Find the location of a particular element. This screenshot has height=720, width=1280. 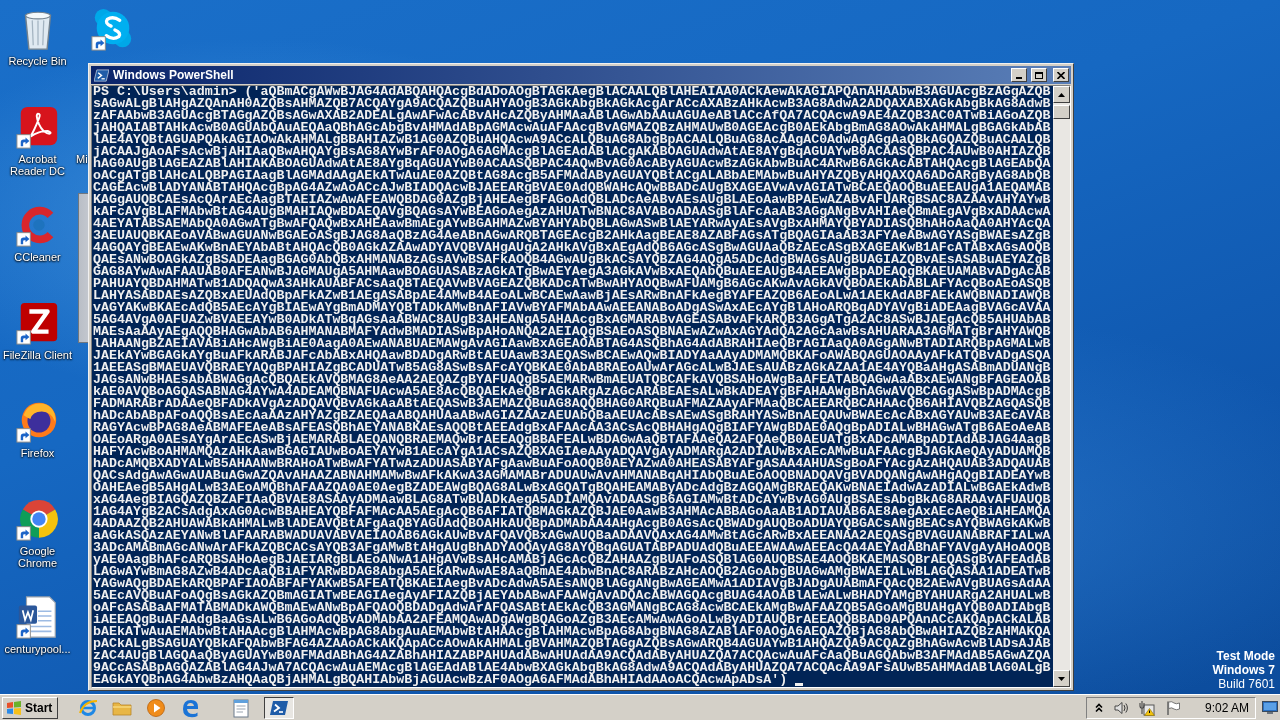

console-line: 1AEEASgBMAEUAVQBRAEYAQgBPAHIAZgBCADUATwB5AG8ASwBsAFcAYQBKAE0AbABRAEoAUwArAGcALwBJAEsAUABzAGkAZAA1AE4AYQBaAHgASABmADUANgB is located at coordinates (572, 368).